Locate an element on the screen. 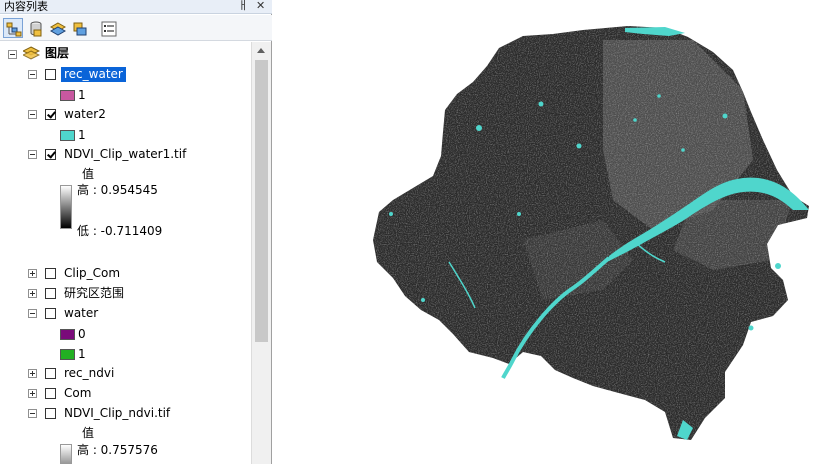 Image resolution: width=832 pixels, height=464 pixels. list-by-visibility-button is located at coordinates (57, 28).